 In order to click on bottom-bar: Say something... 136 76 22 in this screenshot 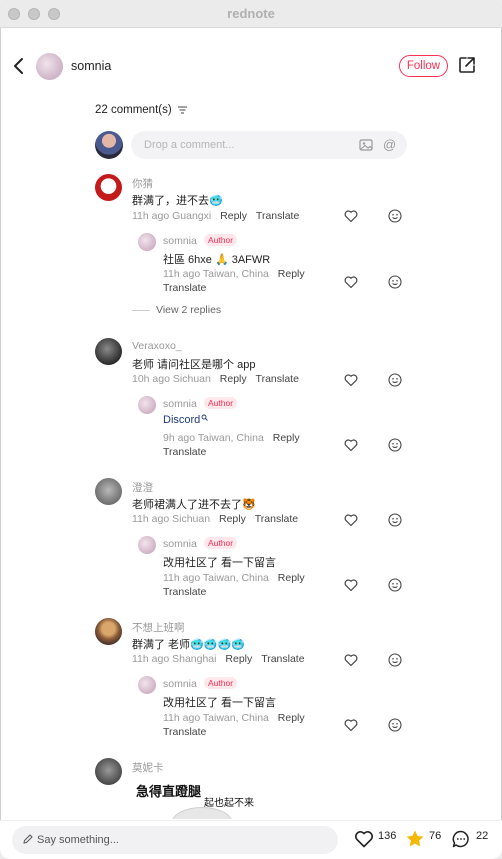, I will do `click(251, 839)`.